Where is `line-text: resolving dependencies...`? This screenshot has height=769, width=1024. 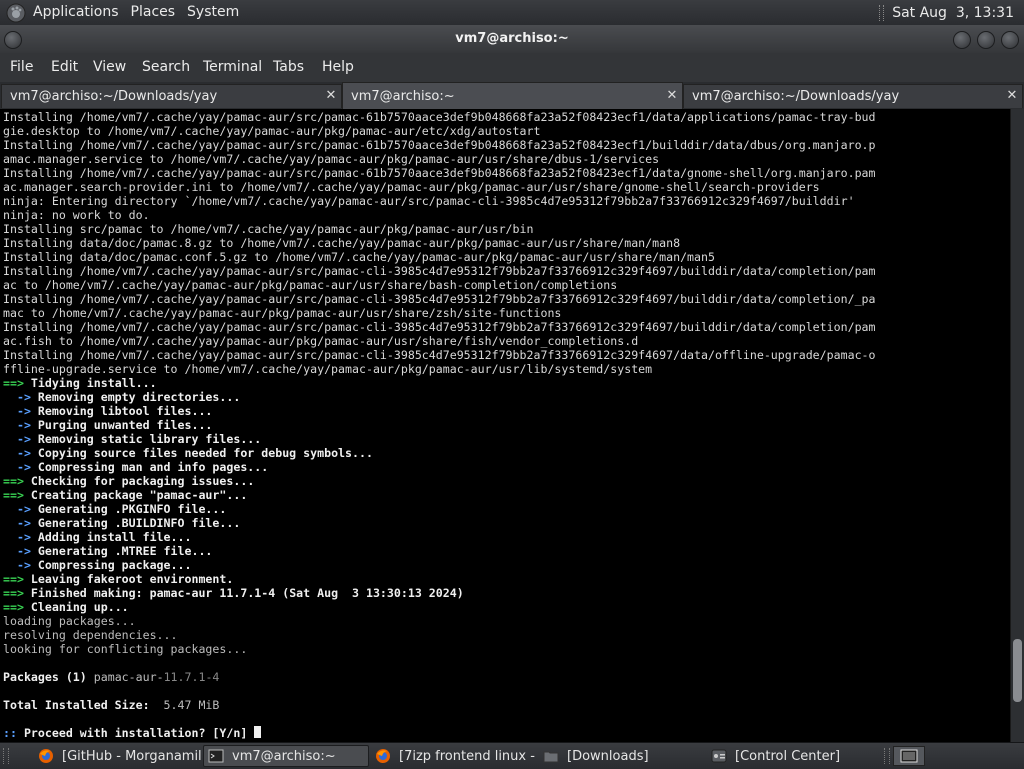
line-text: resolving dependencies... is located at coordinates (90, 635).